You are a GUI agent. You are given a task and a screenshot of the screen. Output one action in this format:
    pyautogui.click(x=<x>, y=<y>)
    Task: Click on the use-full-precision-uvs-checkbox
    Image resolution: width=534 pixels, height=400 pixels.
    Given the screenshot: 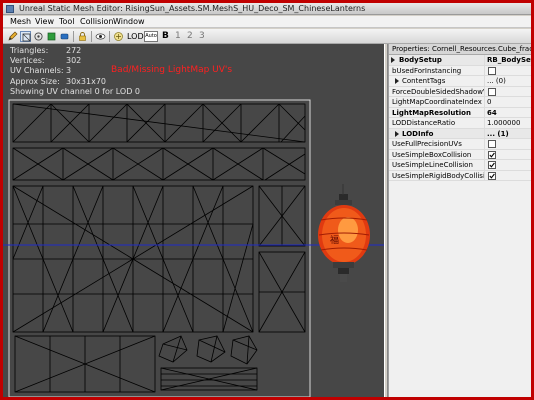 What is the action you would take?
    pyautogui.click(x=492, y=144)
    